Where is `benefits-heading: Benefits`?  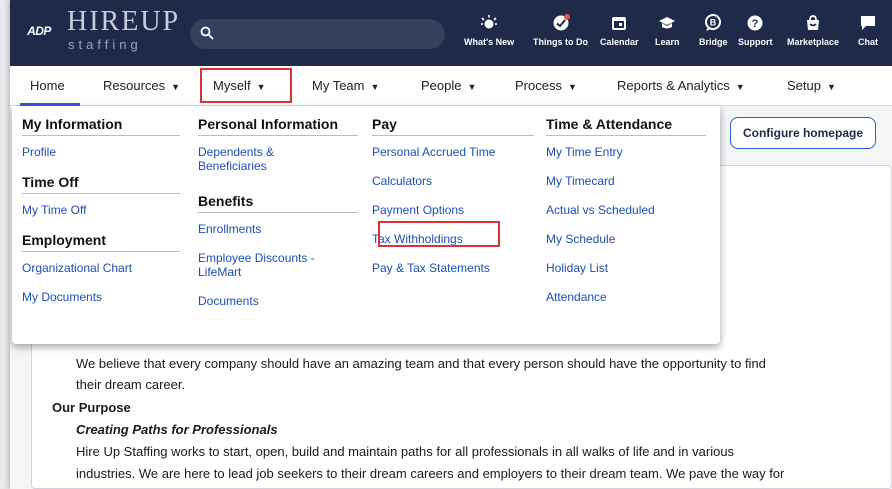
benefits-heading: Benefits is located at coordinates (278, 203).